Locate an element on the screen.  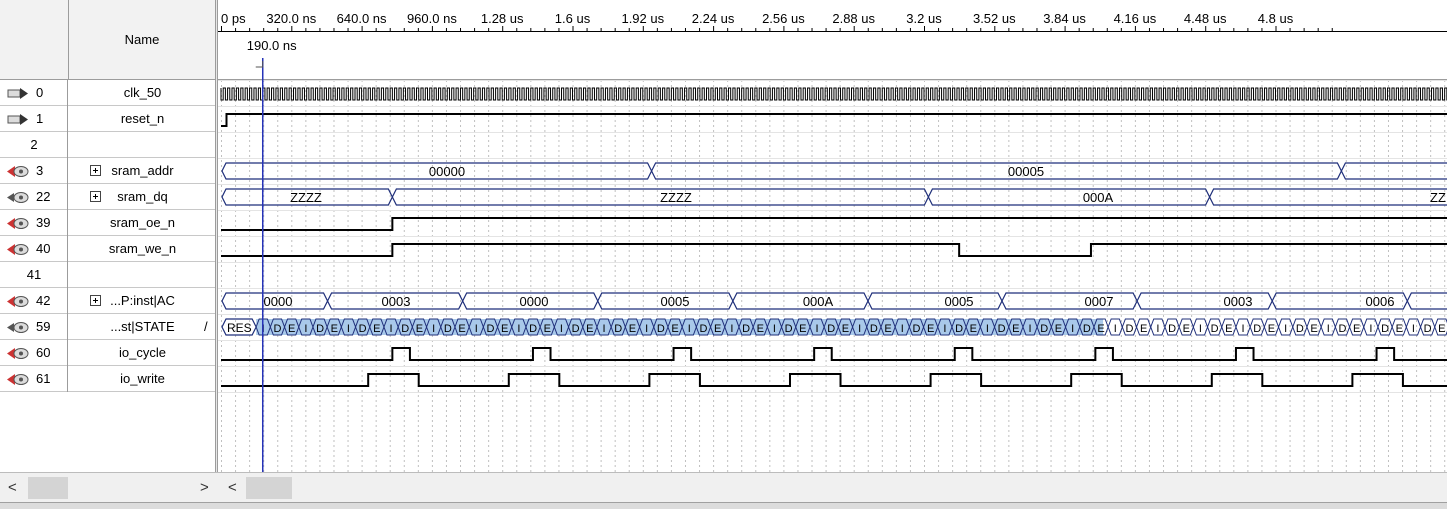
signal-name-cell: sram_we_n is located at coordinates (142, 249).